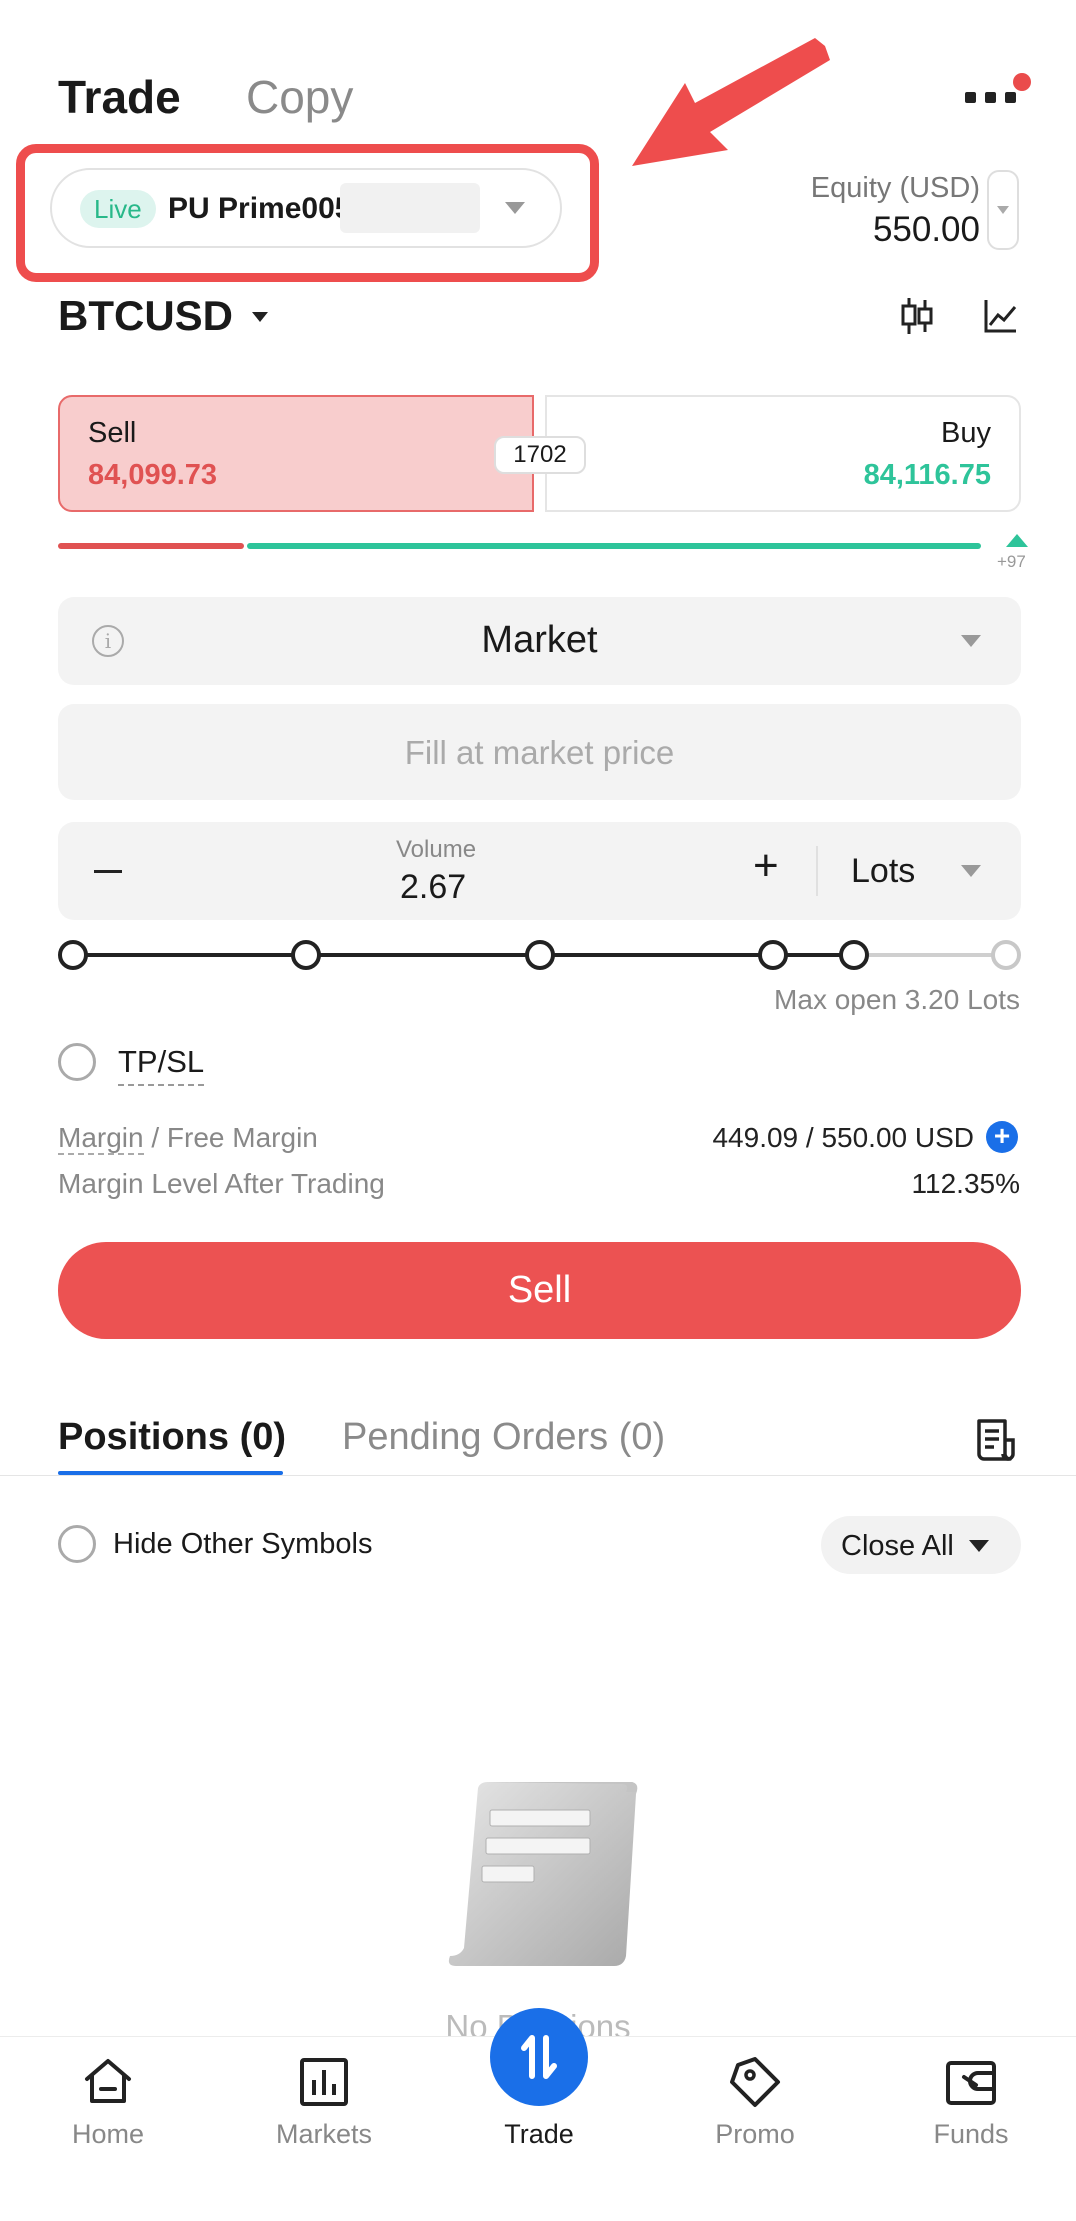  Describe the element at coordinates (108, 2081) in the screenshot. I see `home-icon` at that location.